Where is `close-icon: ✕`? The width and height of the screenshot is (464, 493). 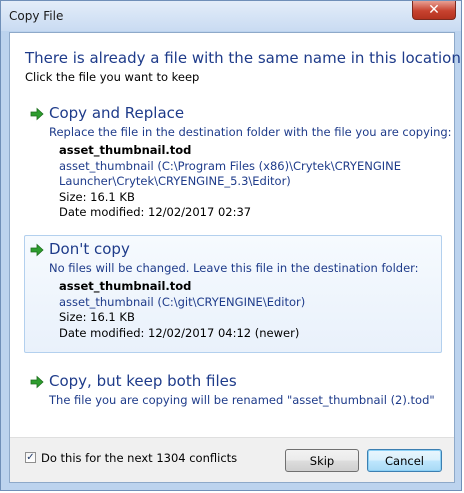
close-icon: ✕ is located at coordinates (434, 10).